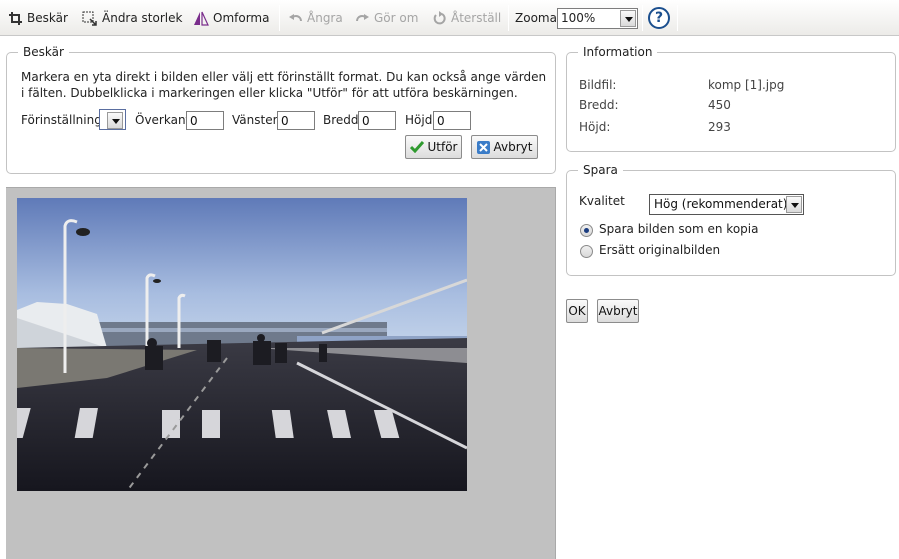  Describe the element at coordinates (442, 147) in the screenshot. I see `apply-label: Utför` at that location.